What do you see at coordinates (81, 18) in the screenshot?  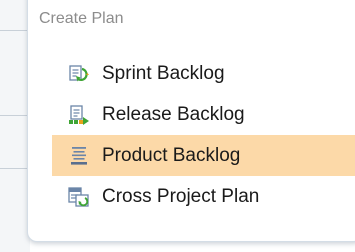 I see `menu-header: Create Plan` at bounding box center [81, 18].